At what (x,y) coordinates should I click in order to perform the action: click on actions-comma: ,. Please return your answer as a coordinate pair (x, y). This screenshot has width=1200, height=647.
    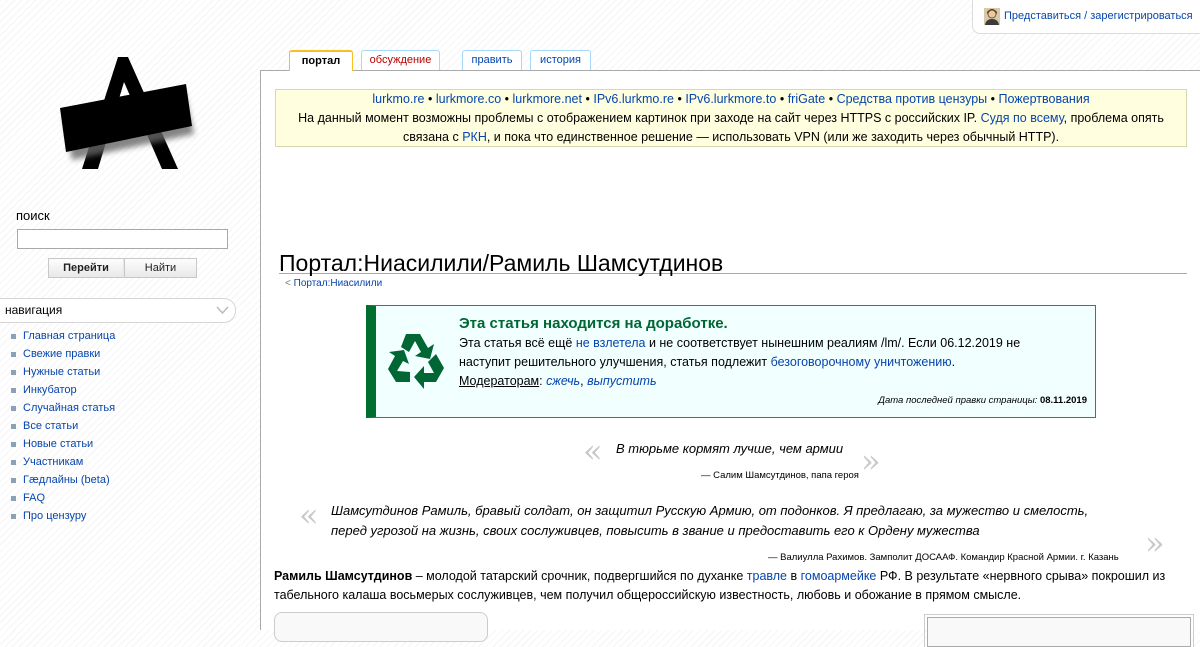
    Looking at the image, I should click on (582, 381).